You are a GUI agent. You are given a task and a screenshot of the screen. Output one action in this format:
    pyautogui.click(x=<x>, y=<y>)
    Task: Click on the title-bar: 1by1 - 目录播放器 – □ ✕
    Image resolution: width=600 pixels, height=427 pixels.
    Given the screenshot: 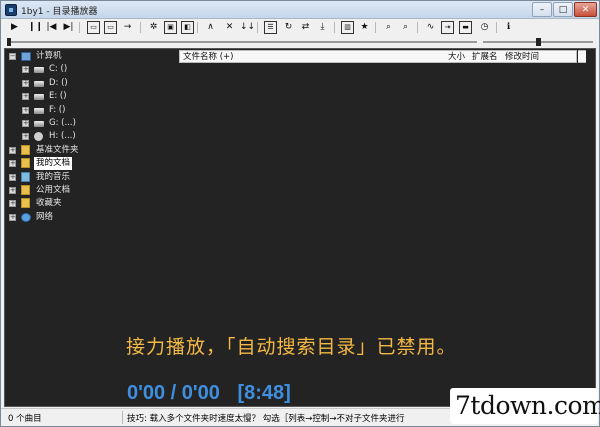 What is the action you would take?
    pyautogui.click(x=300, y=10)
    